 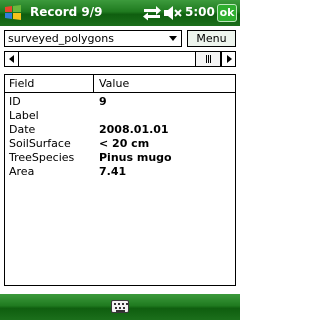 What do you see at coordinates (93, 83) in the screenshot?
I see `column-divider` at bounding box center [93, 83].